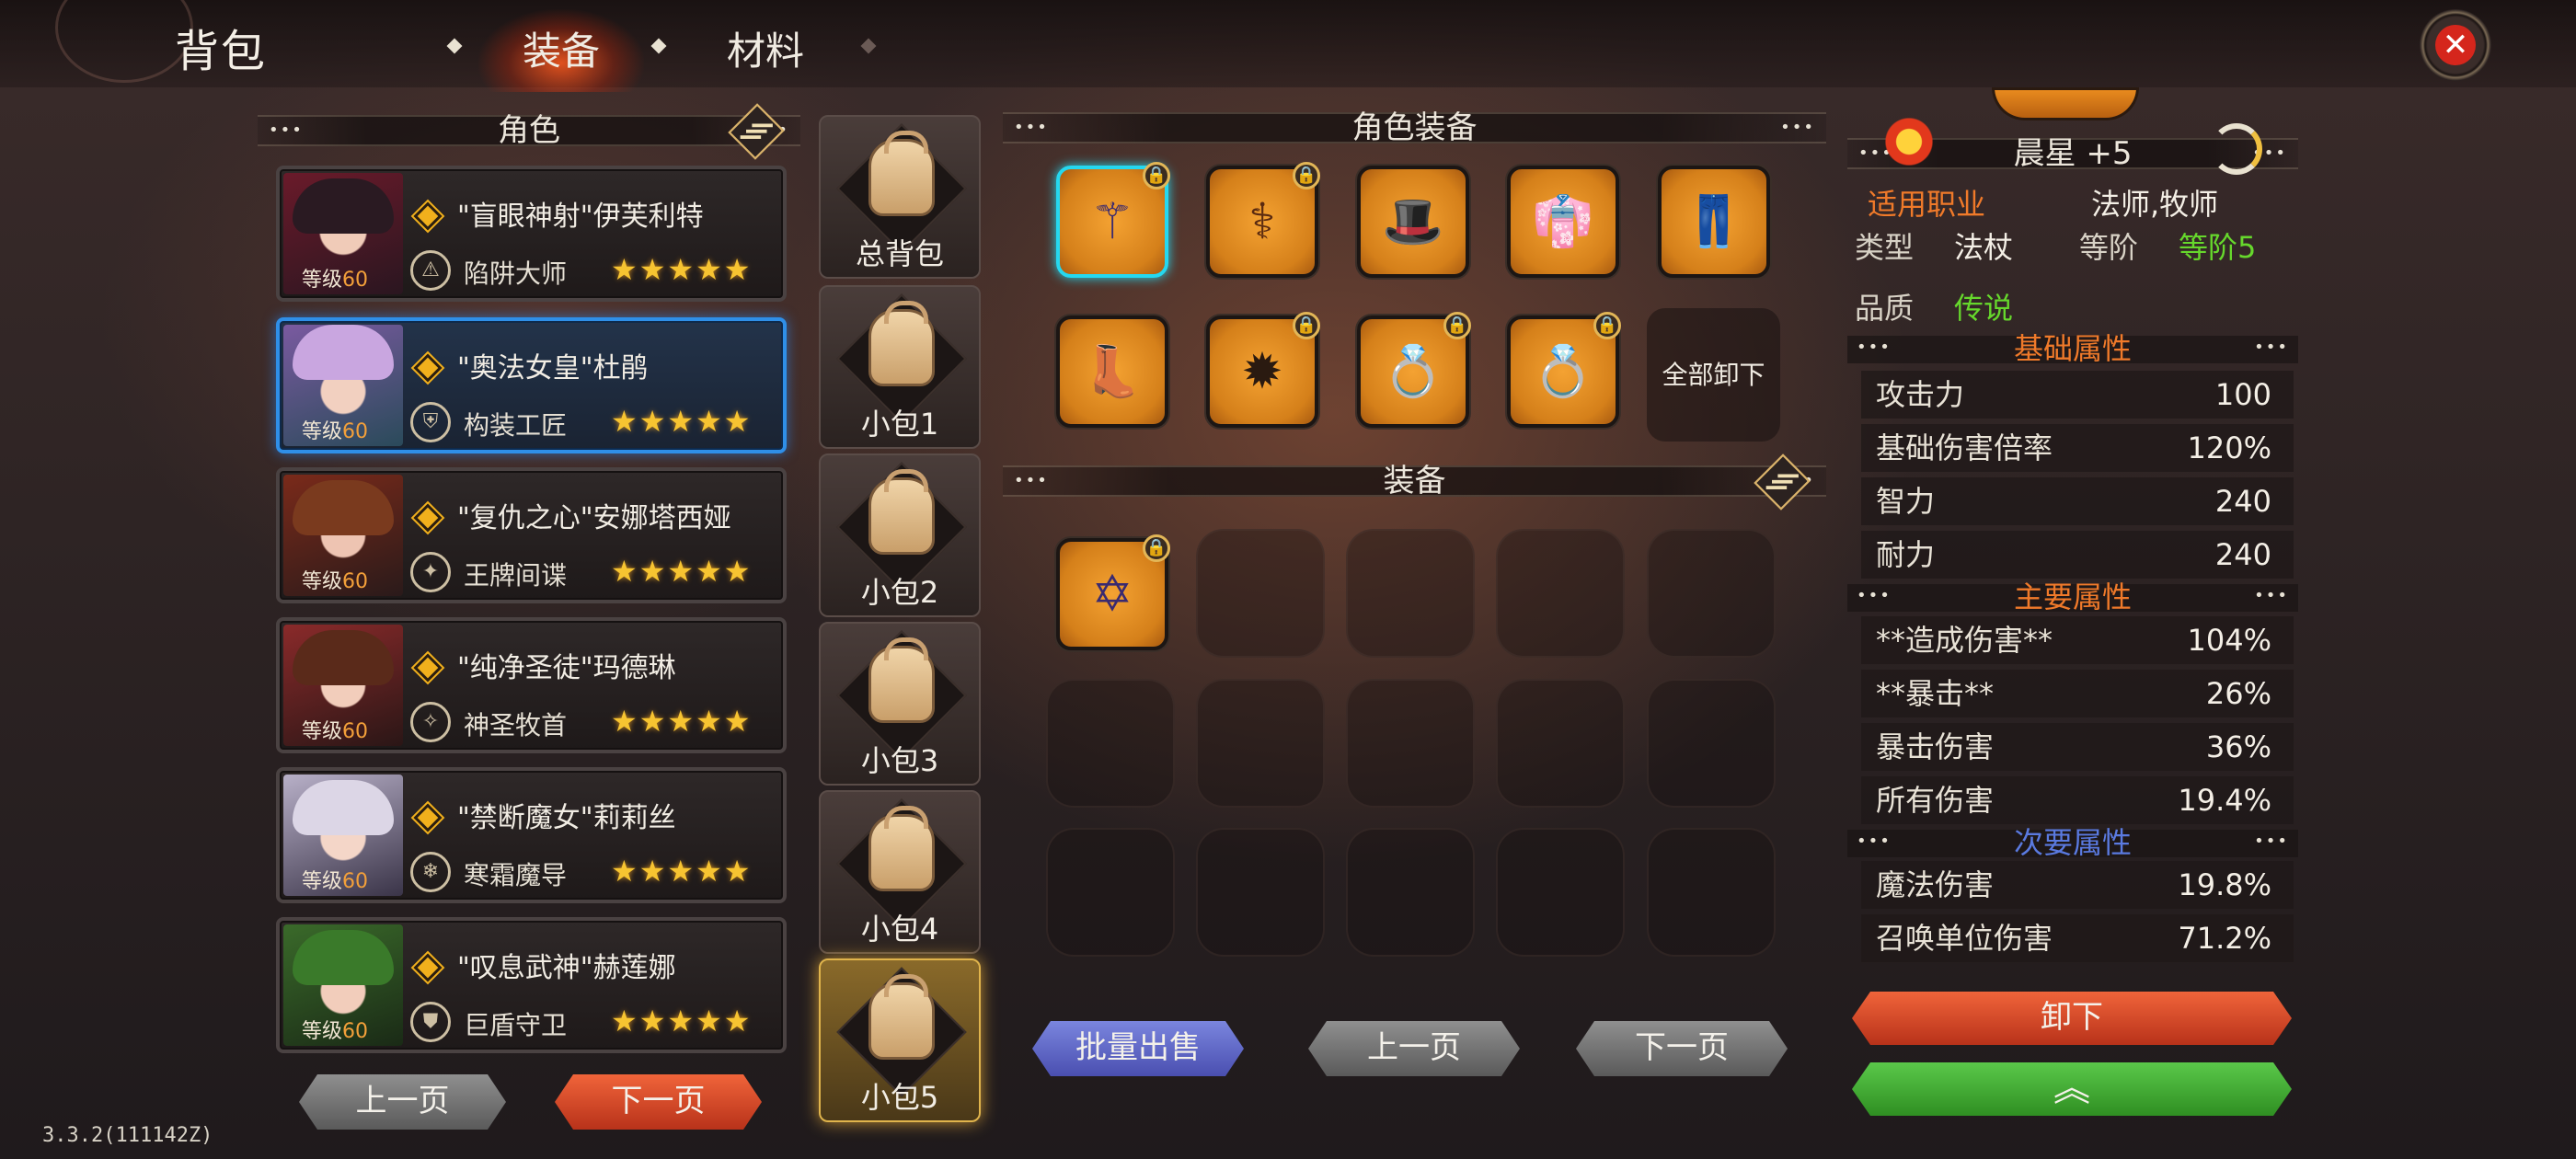 This screenshot has width=2576, height=1159. What do you see at coordinates (531, 835) in the screenshot?
I see `character-card: 等级60 "禁断魔女"莉莉丝 ❄ 寒霜魔导 ★★★★★` at bounding box center [531, 835].